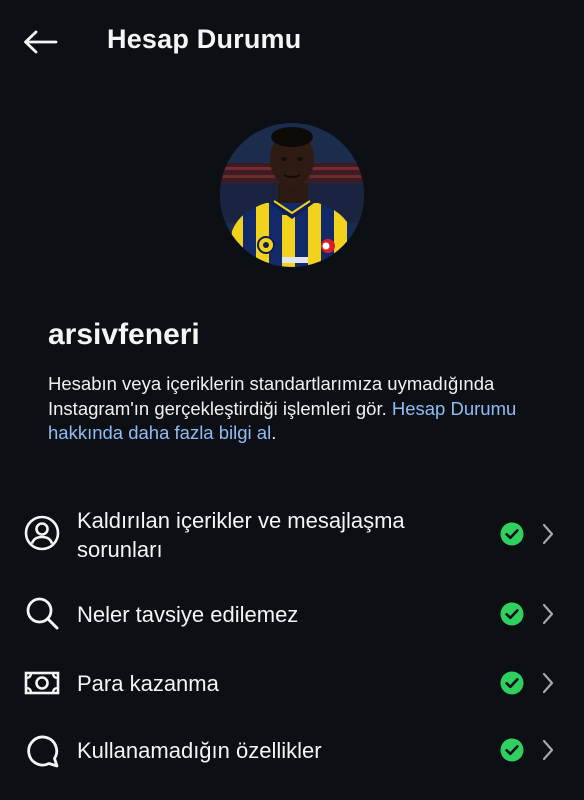  What do you see at coordinates (124, 334) in the screenshot?
I see `username: arsivfeneri` at bounding box center [124, 334].